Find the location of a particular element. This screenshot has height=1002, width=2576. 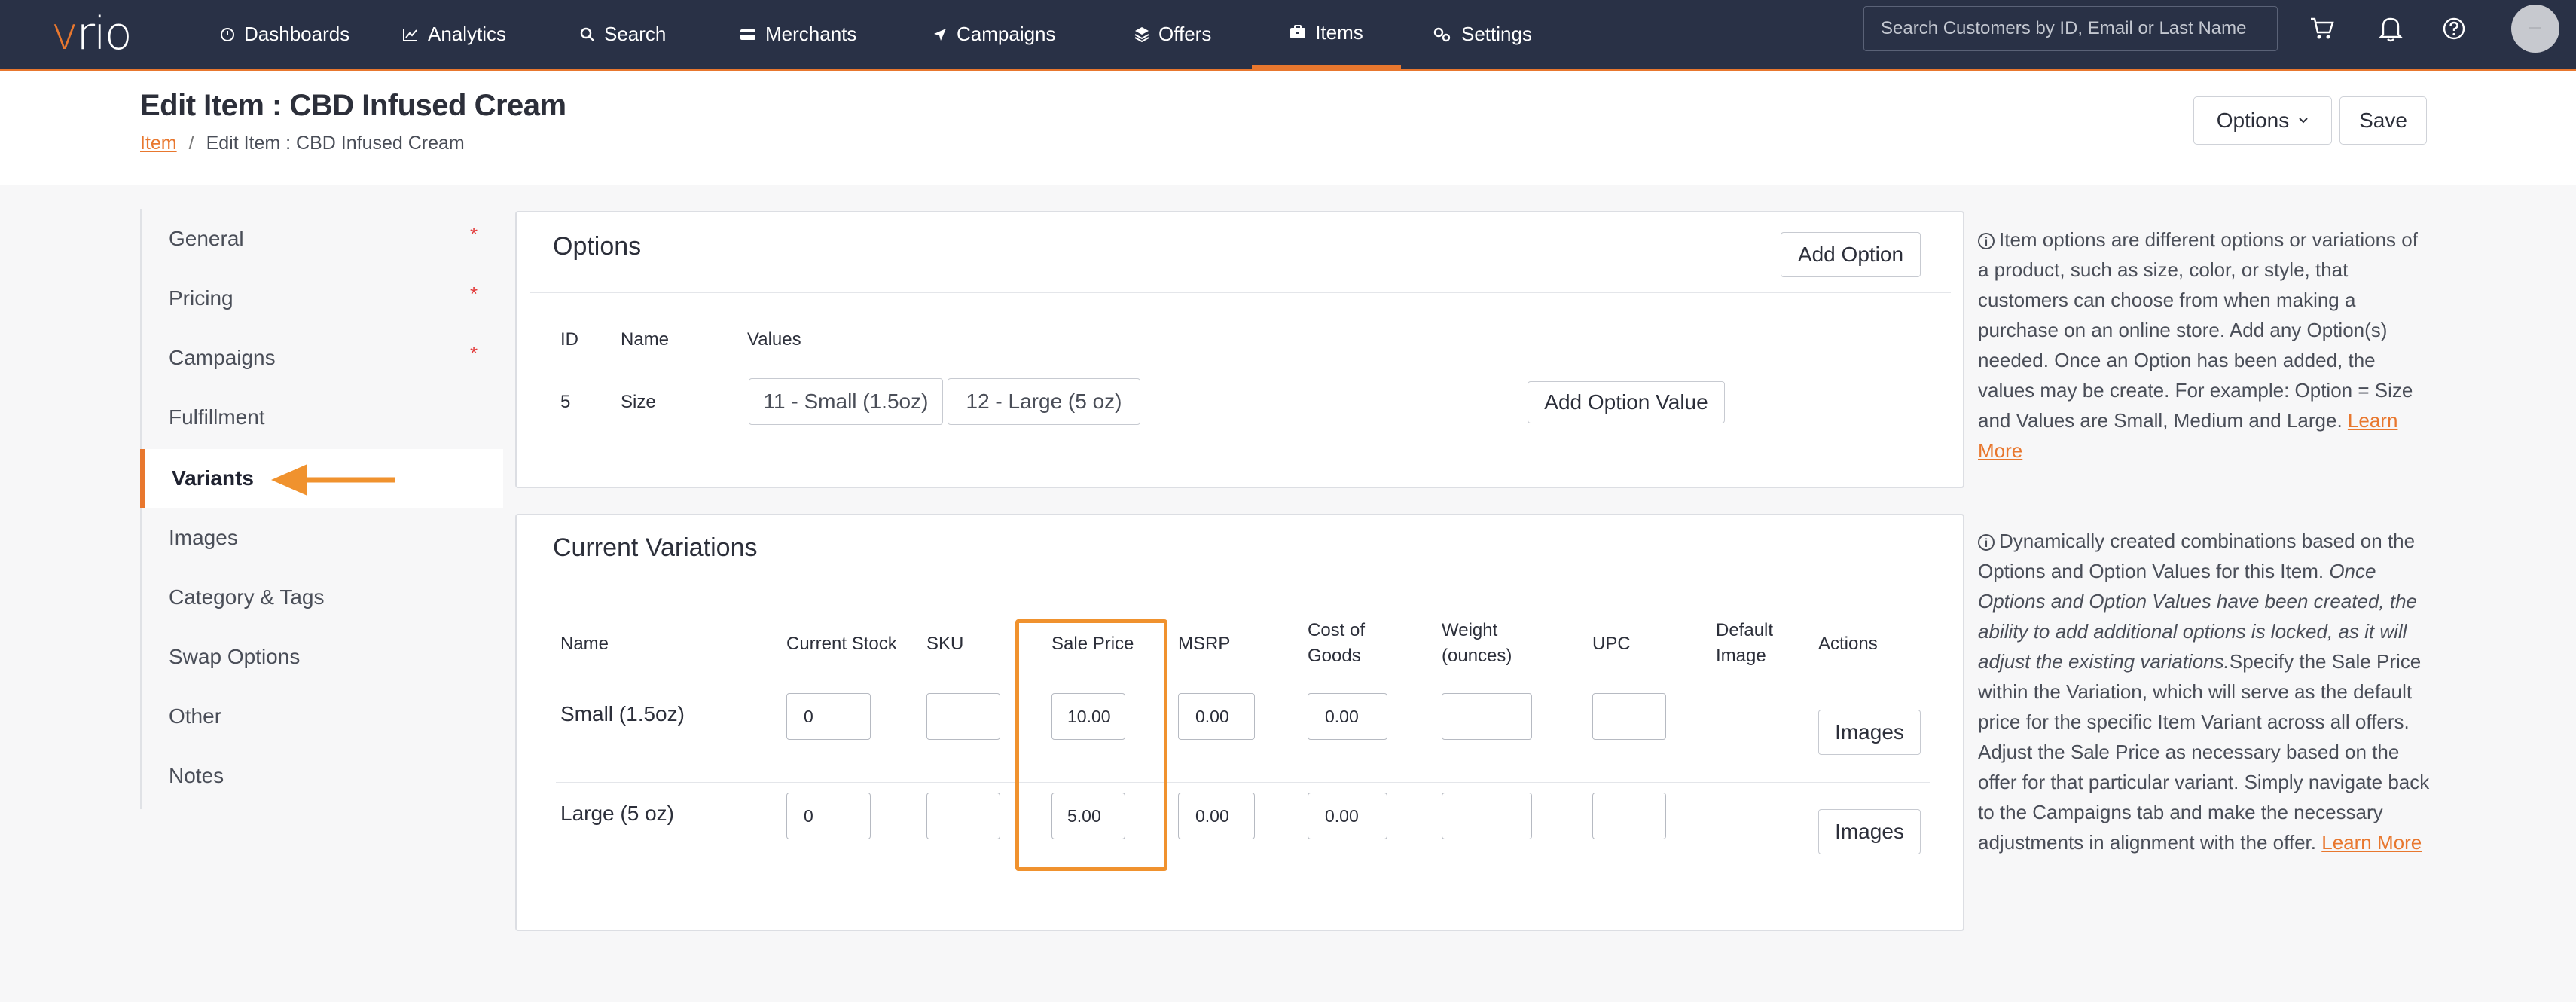

nav-items: Items is located at coordinates (1327, 34).